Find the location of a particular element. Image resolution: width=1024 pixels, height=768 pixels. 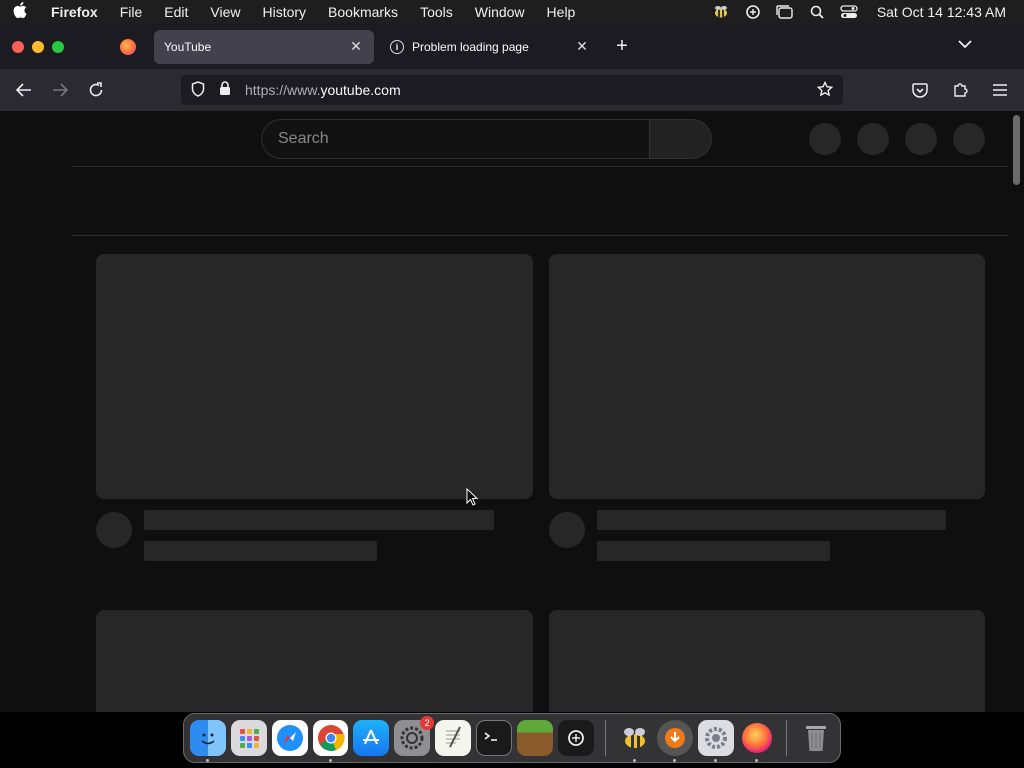

menu-tools: Tools is located at coordinates (436, 12).